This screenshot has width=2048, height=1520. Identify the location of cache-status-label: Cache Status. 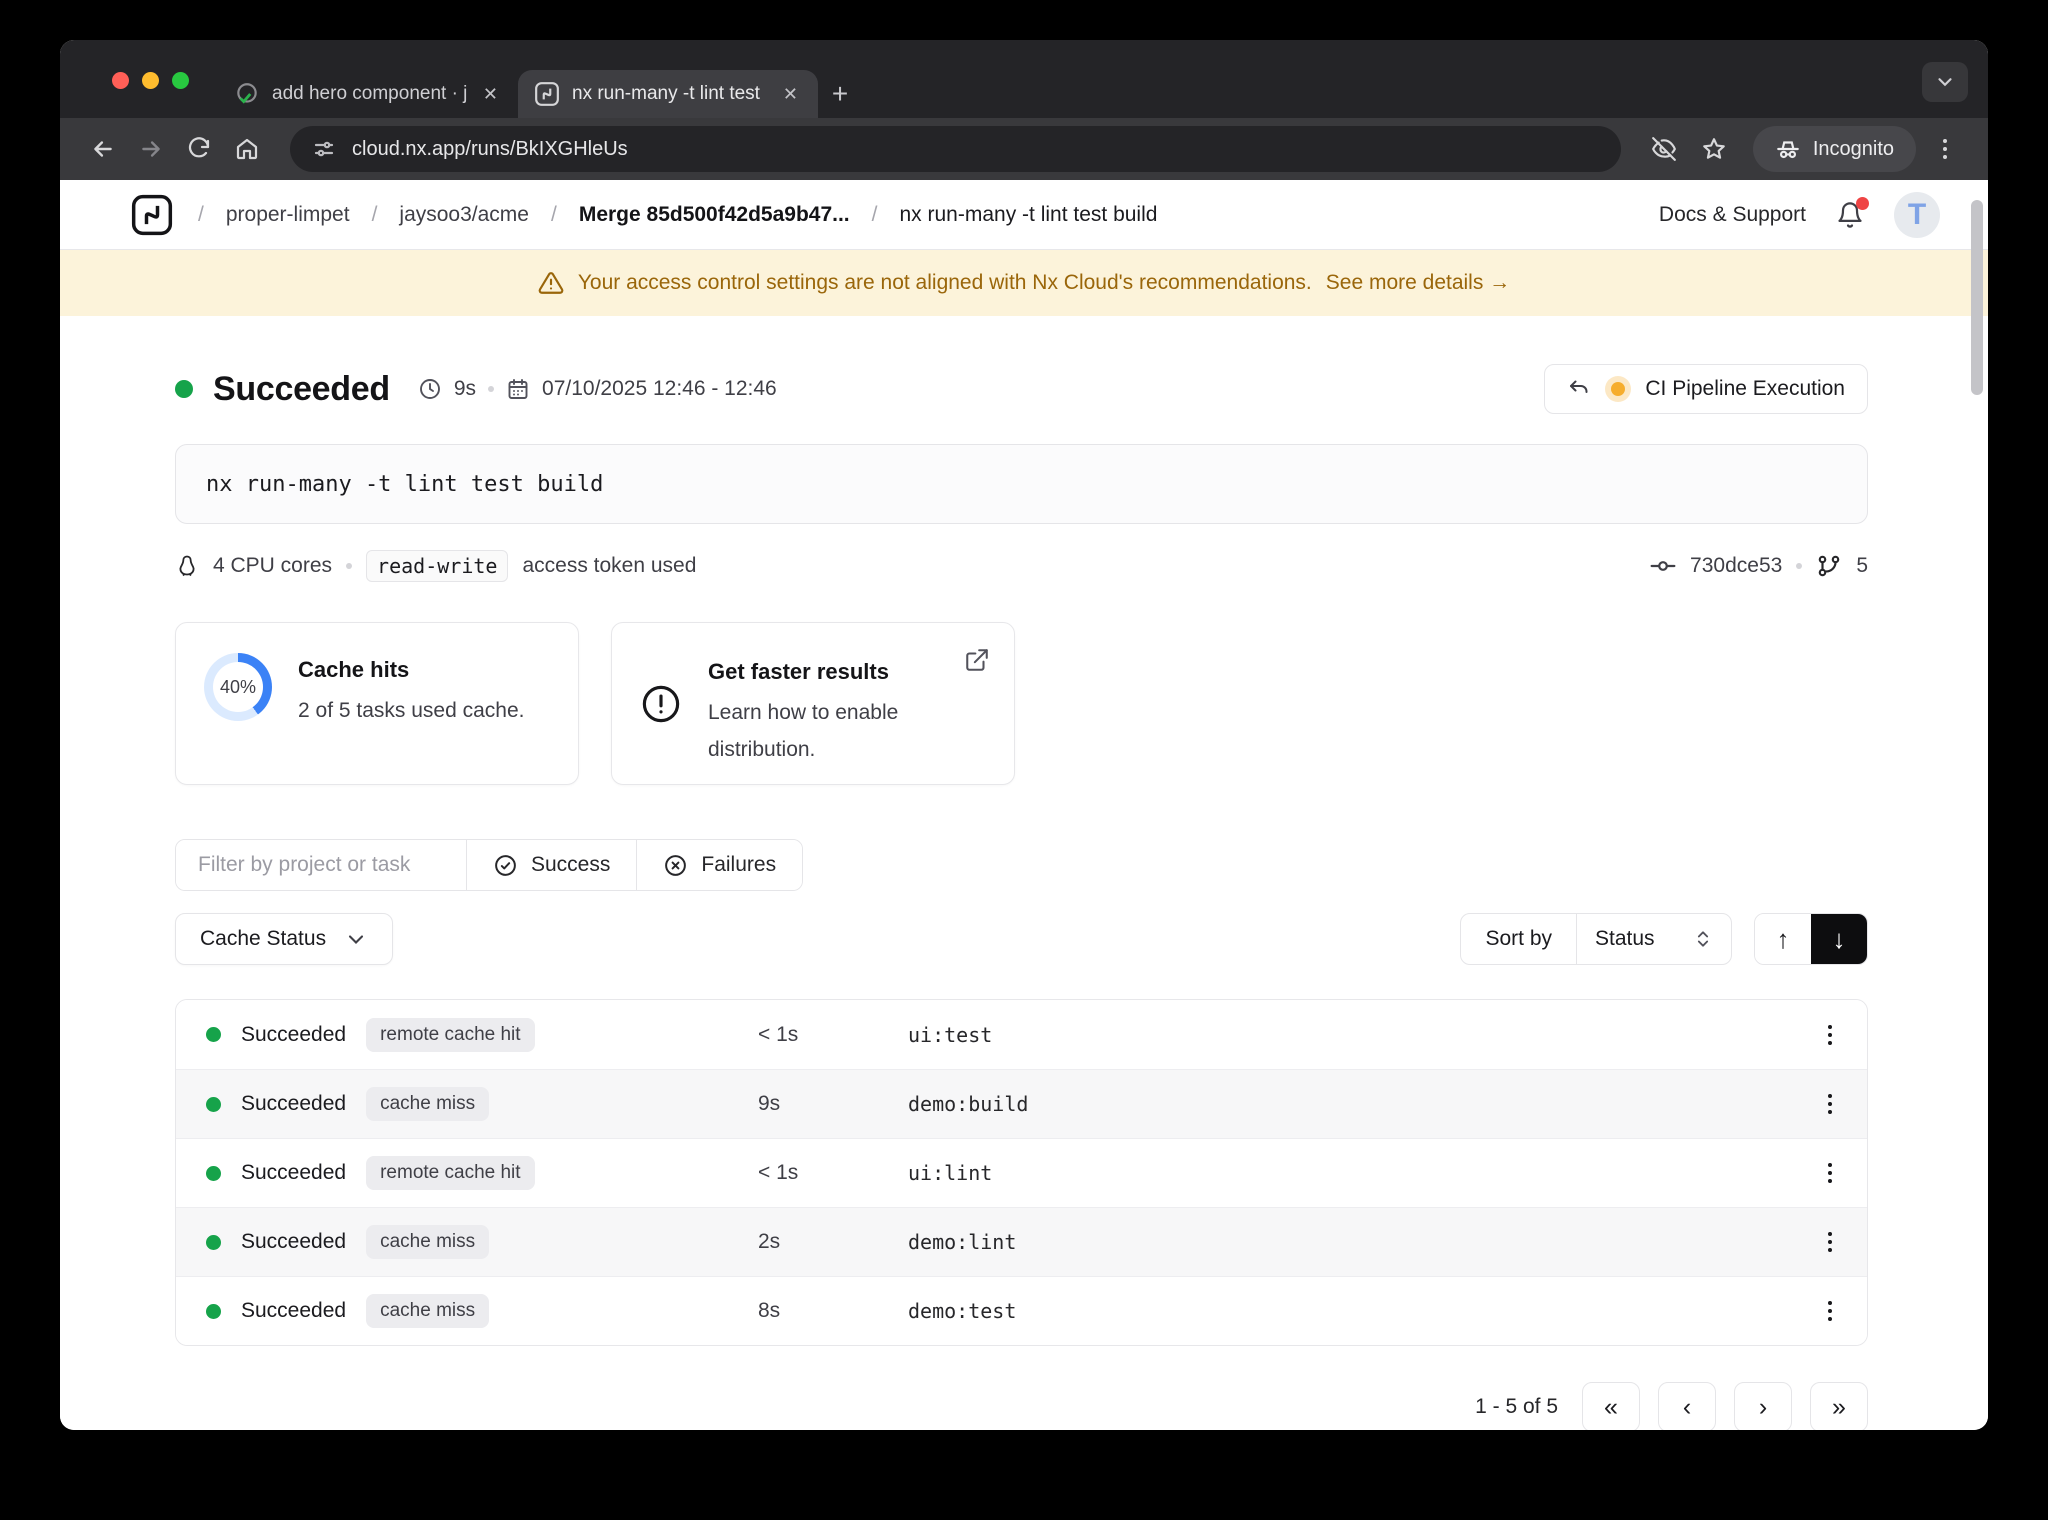
(263, 938).